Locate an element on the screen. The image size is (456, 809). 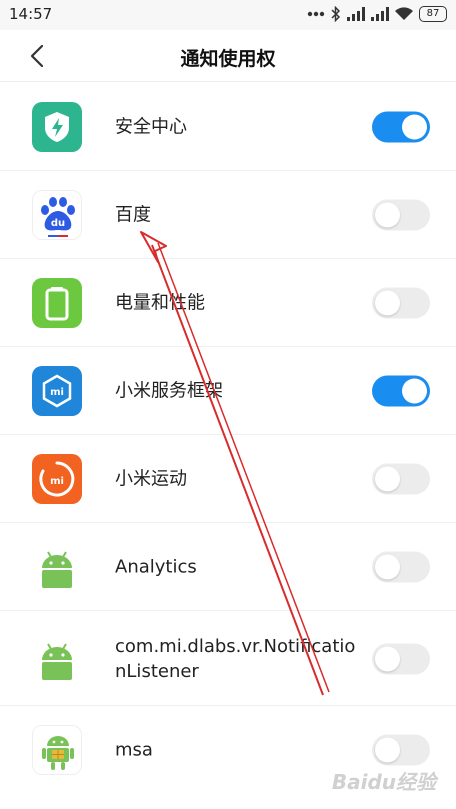
msa-android-icon is located at coordinates (57, 750).